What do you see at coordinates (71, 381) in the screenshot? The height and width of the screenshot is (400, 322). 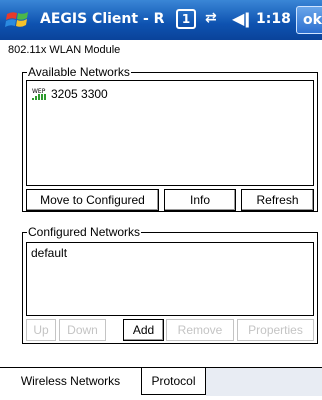 I see `tab-wireless-networks: Wireless Networks` at bounding box center [71, 381].